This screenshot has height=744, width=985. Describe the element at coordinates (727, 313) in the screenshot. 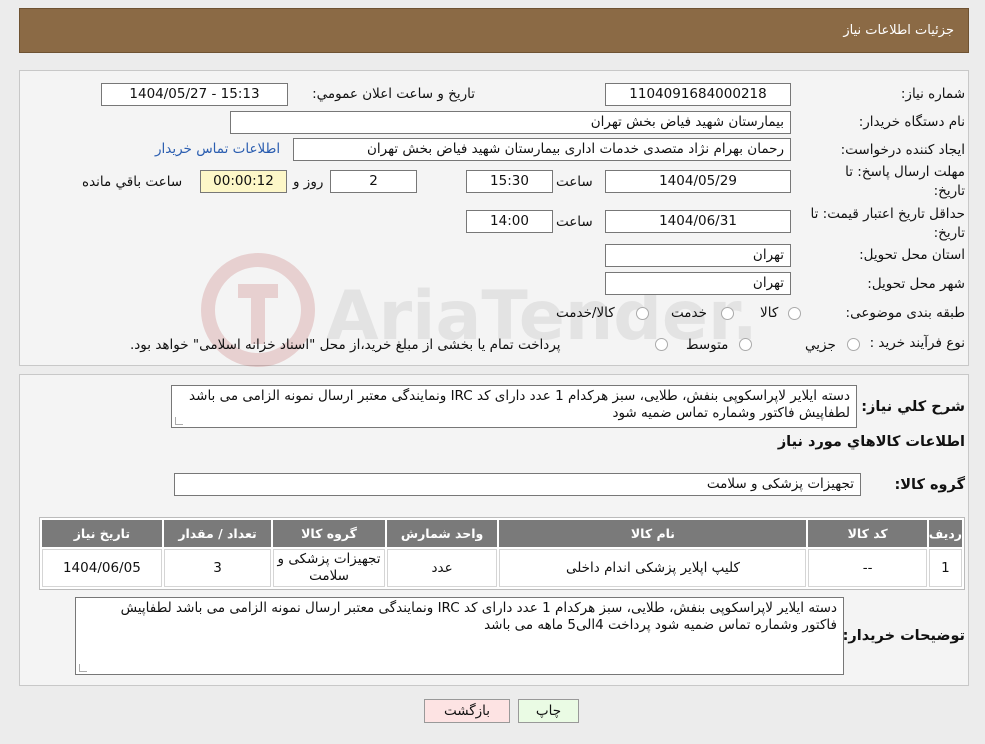

I see `category-radio-service` at that location.